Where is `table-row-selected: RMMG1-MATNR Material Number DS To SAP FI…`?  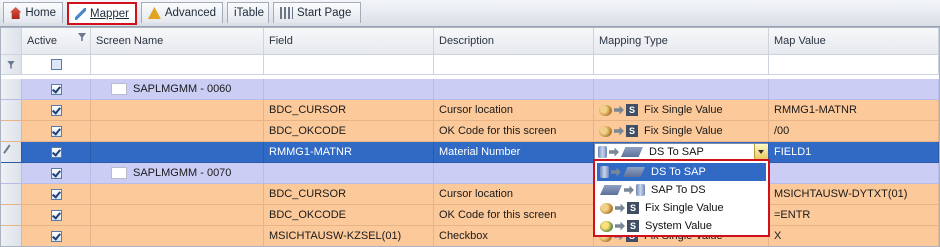 table-row-selected: RMMG1-MATNR Material Number DS To SAP FI… is located at coordinates (470, 152).